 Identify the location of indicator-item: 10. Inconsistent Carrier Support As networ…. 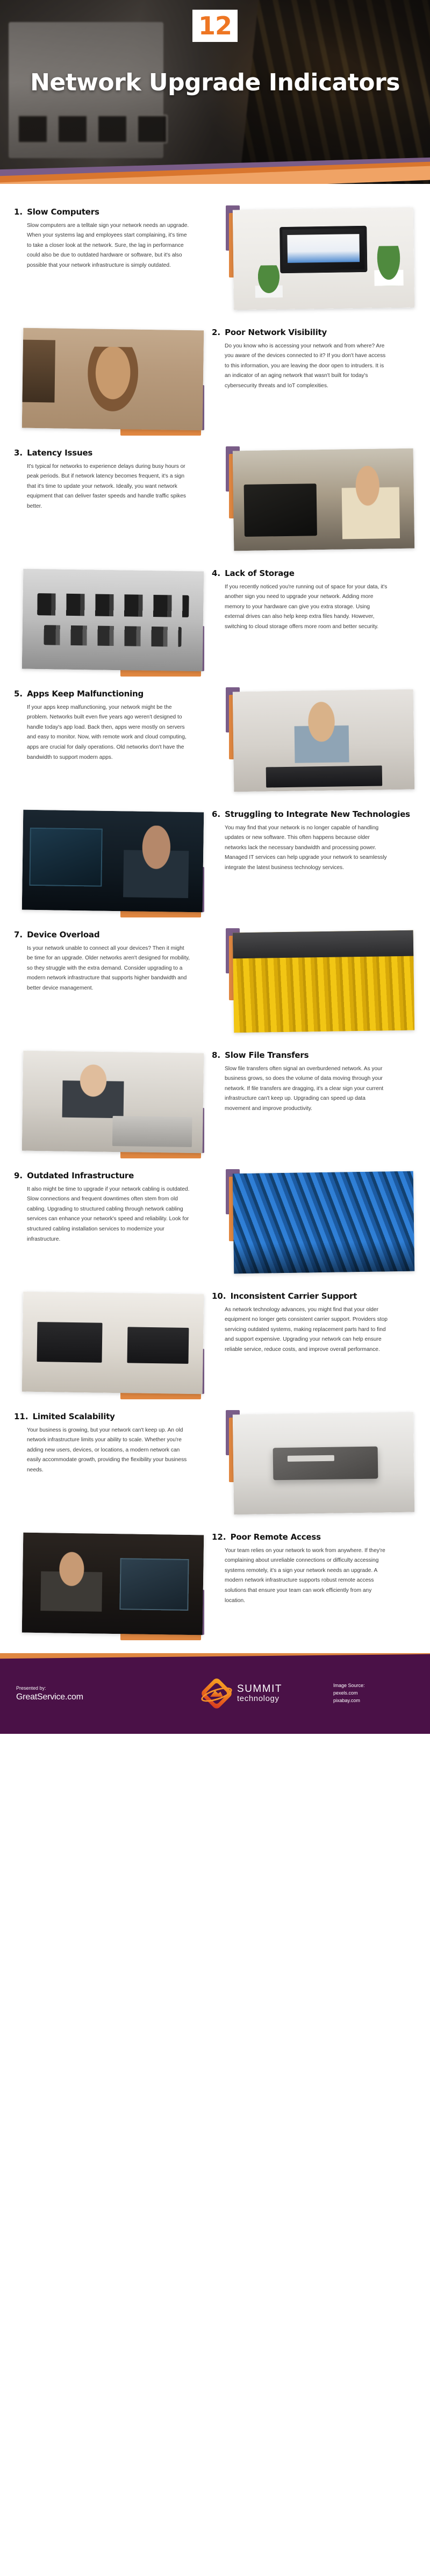
(215, 1341).